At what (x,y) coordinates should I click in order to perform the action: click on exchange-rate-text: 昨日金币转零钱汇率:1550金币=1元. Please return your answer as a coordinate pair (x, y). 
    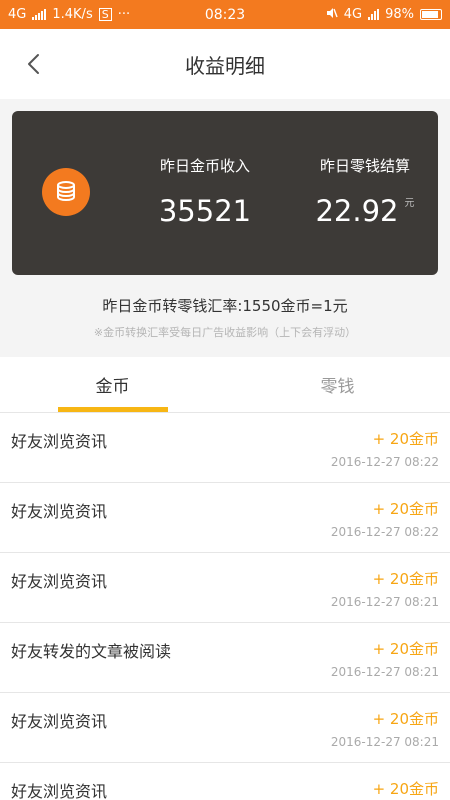
    Looking at the image, I should click on (225, 306).